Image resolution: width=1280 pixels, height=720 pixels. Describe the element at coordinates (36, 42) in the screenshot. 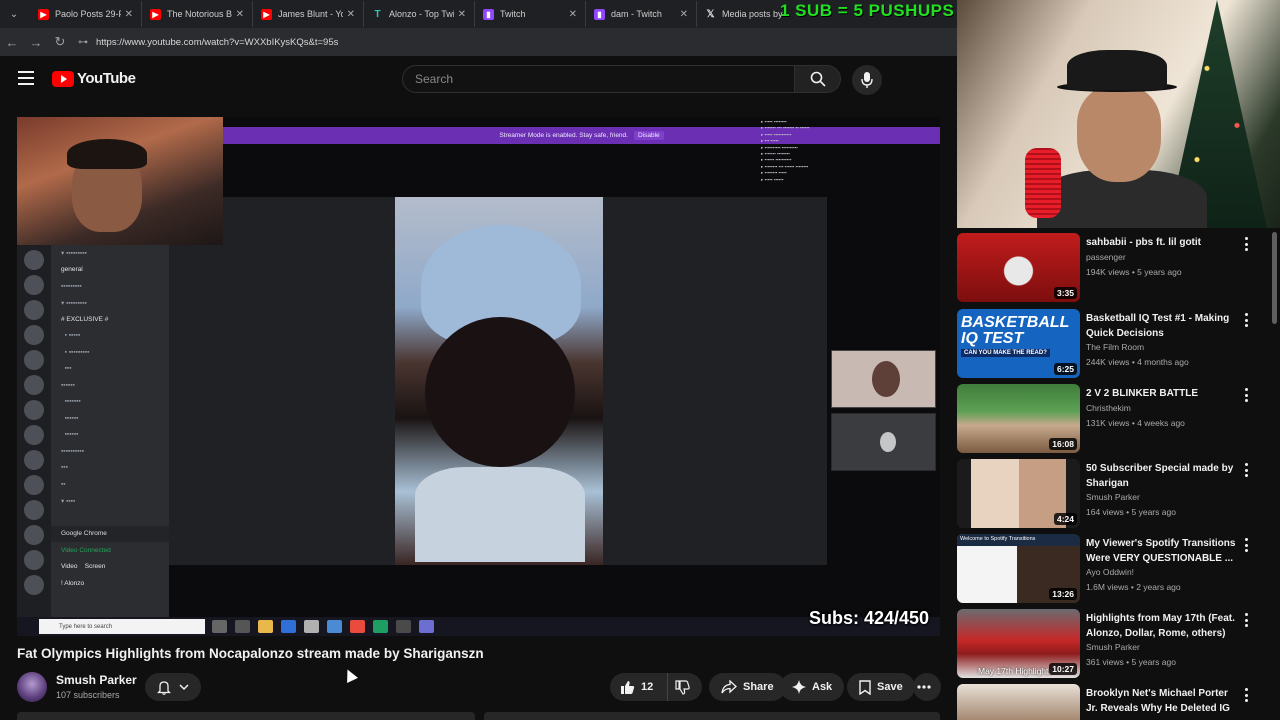

I see `forward-icon: →` at that location.